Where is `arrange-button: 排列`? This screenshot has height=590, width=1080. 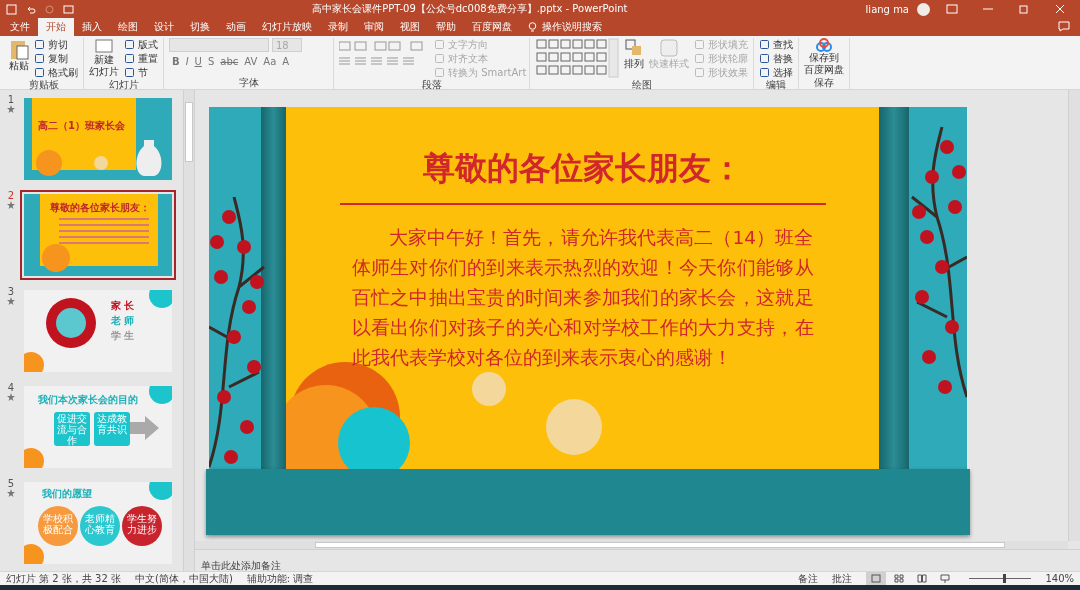
arrange-button: 排列 is located at coordinates (634, 54).